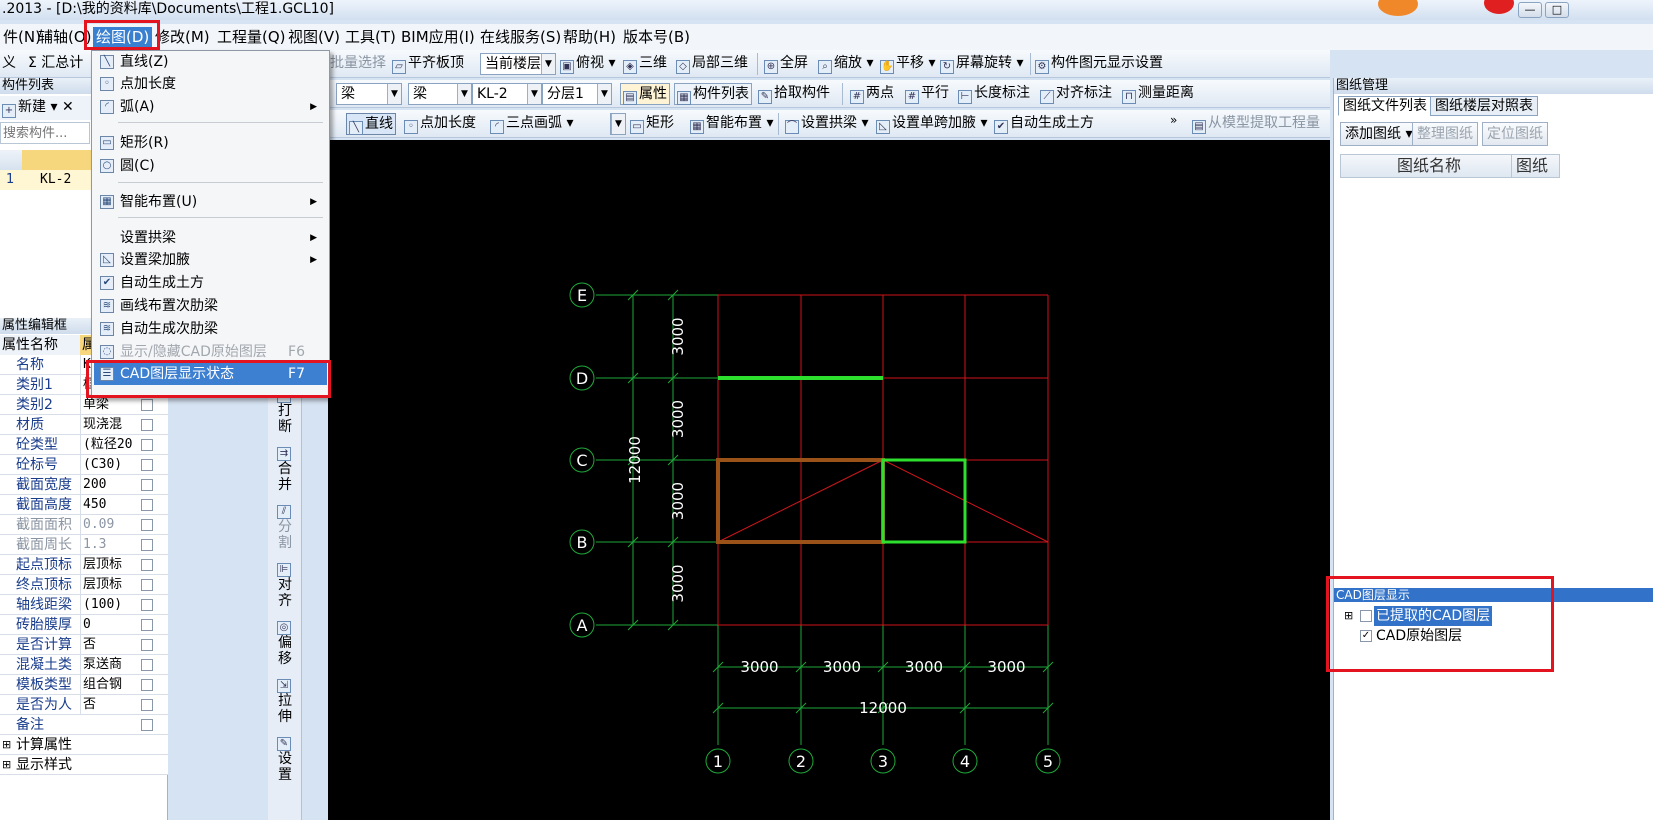 This screenshot has height=820, width=1653. Describe the element at coordinates (589, 37) in the screenshot. I see `menu-help: 帮助(H)` at that location.